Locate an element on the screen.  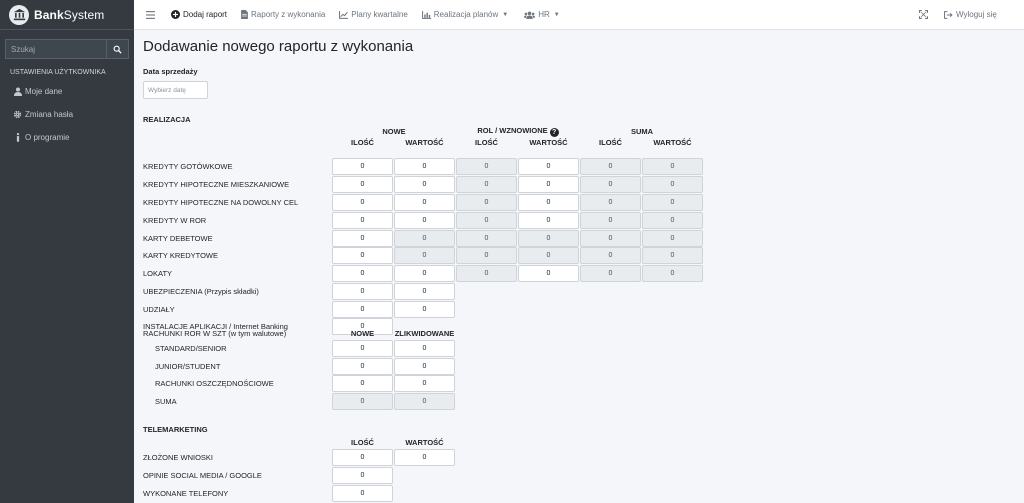
expand-icon is located at coordinates (923, 14).